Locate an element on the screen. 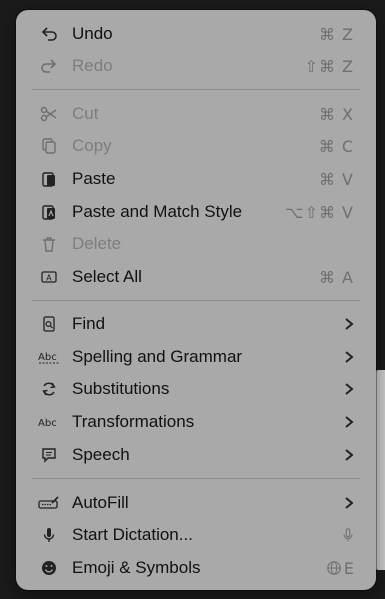  menu-item-label: Spelling and Grammar is located at coordinates (157, 356).